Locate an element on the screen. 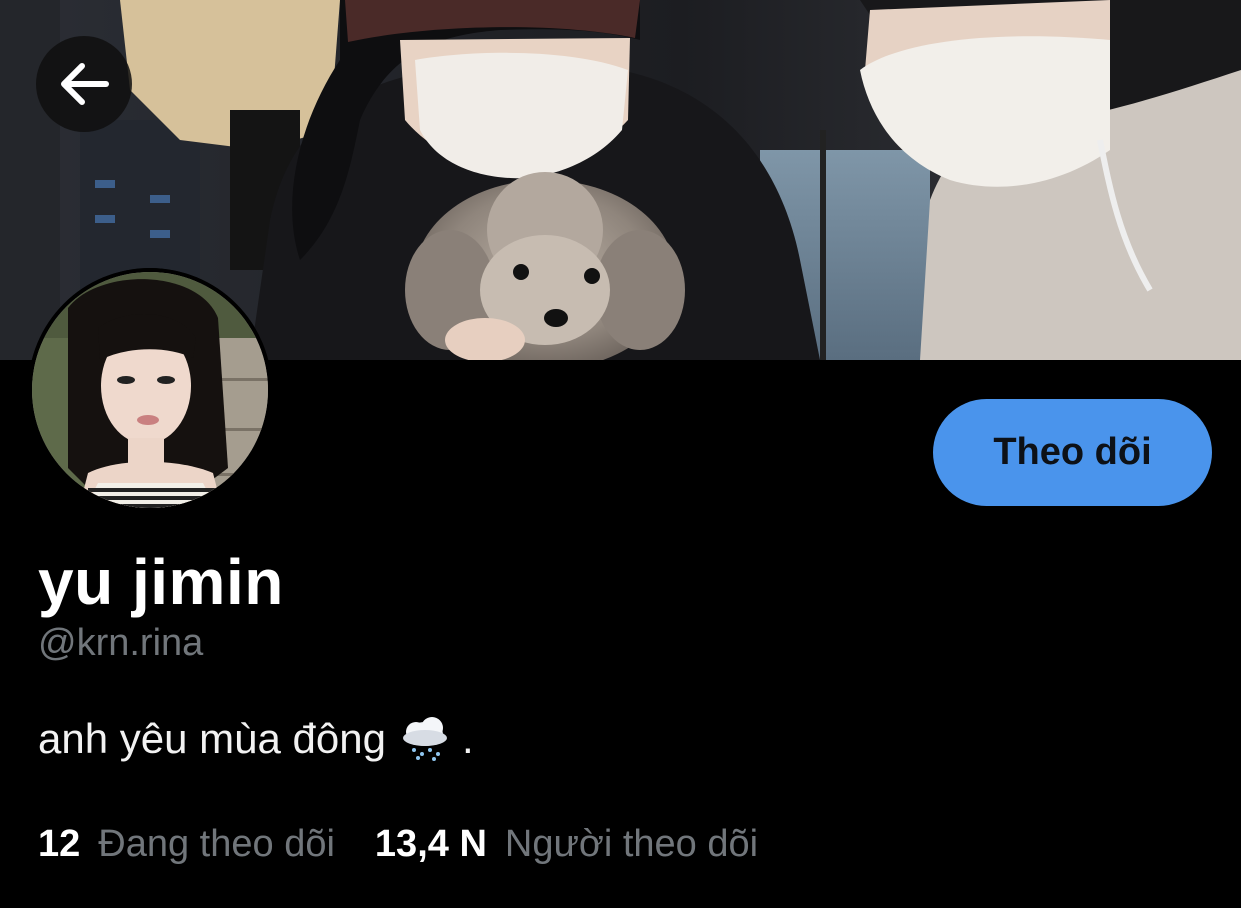 The image size is (1241, 908). following-stat: 12 Đang theo dõi is located at coordinates (186, 844).